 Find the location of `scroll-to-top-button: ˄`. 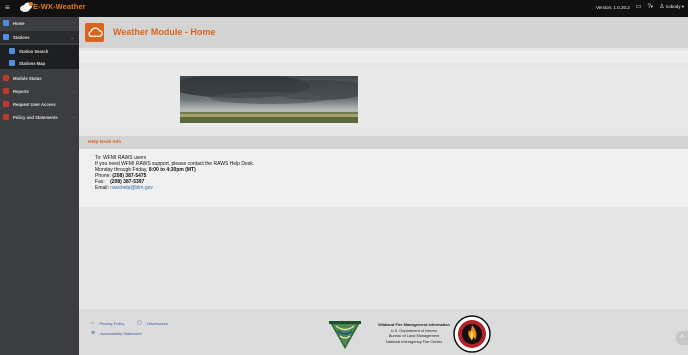

scroll-to-top-button: ˄ is located at coordinates (682, 338).